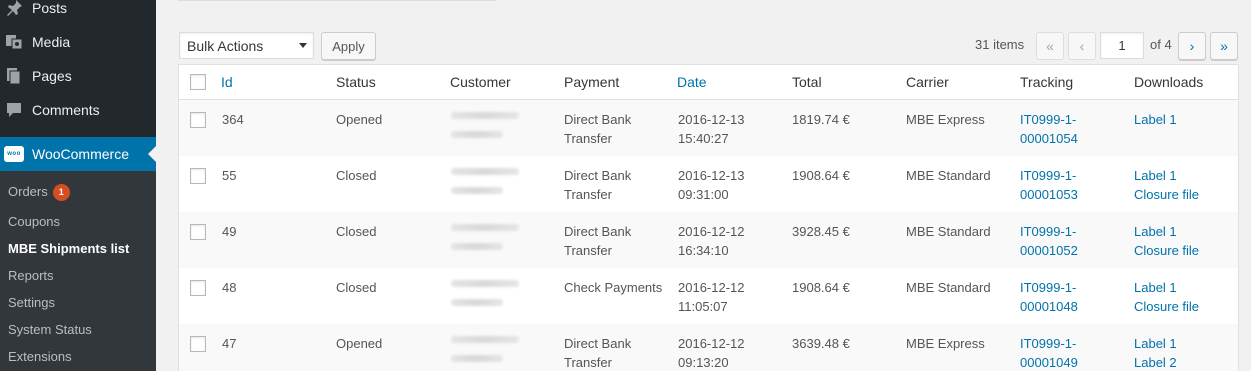 The width and height of the screenshot is (1251, 371). Describe the element at coordinates (1049, 185) in the screenshot. I see `tracking-link: IT0999-1- 00001053` at that location.